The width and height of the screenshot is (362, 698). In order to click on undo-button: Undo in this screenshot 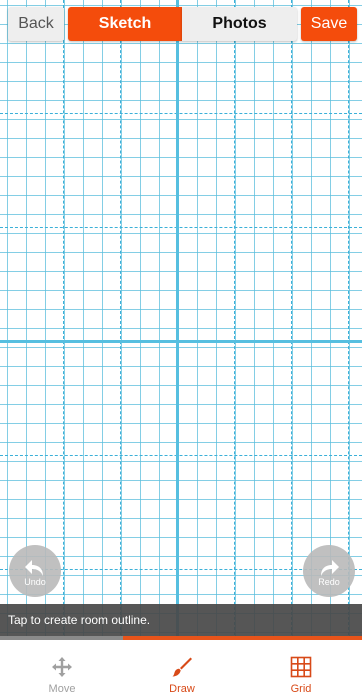, I will do `click(35, 571)`.